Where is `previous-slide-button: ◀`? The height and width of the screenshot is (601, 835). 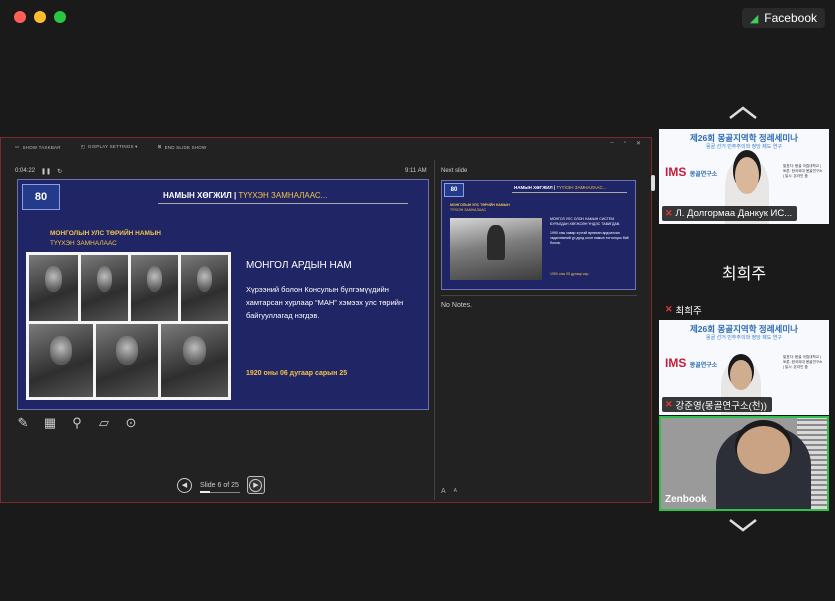
previous-slide-button: ◀ is located at coordinates (184, 485).